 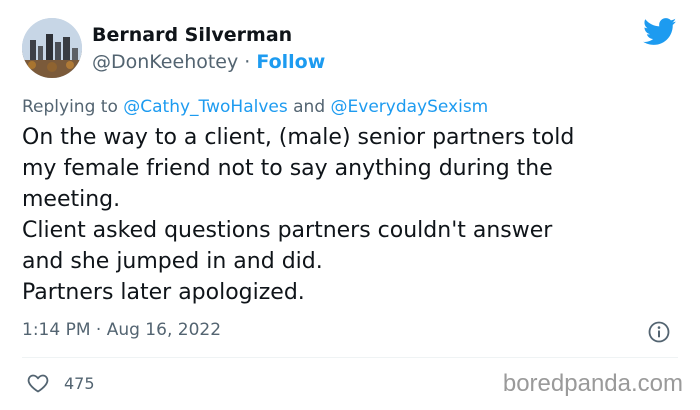 I want to click on reply-mention-everydaysexism: @EverydaySexism, so click(x=410, y=107).